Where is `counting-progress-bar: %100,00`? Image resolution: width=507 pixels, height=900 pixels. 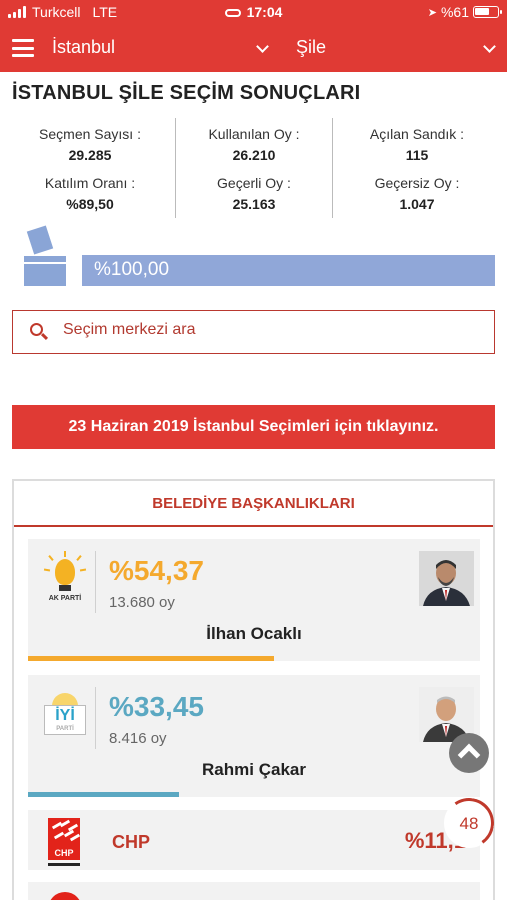
counting-progress-bar: %100,00 is located at coordinates (288, 270).